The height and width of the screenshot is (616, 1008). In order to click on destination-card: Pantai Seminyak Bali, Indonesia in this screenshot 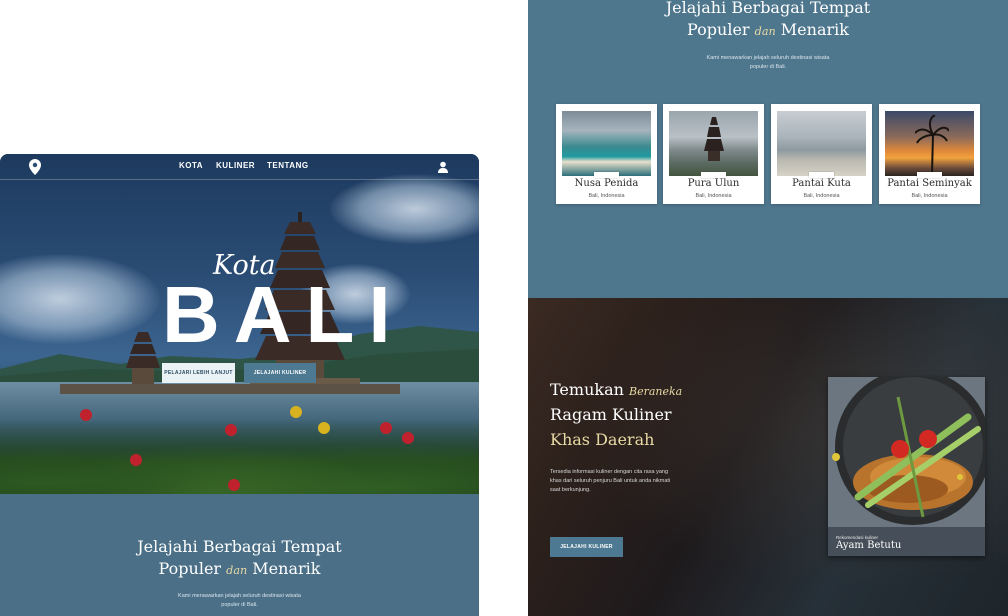, I will do `click(929, 154)`.